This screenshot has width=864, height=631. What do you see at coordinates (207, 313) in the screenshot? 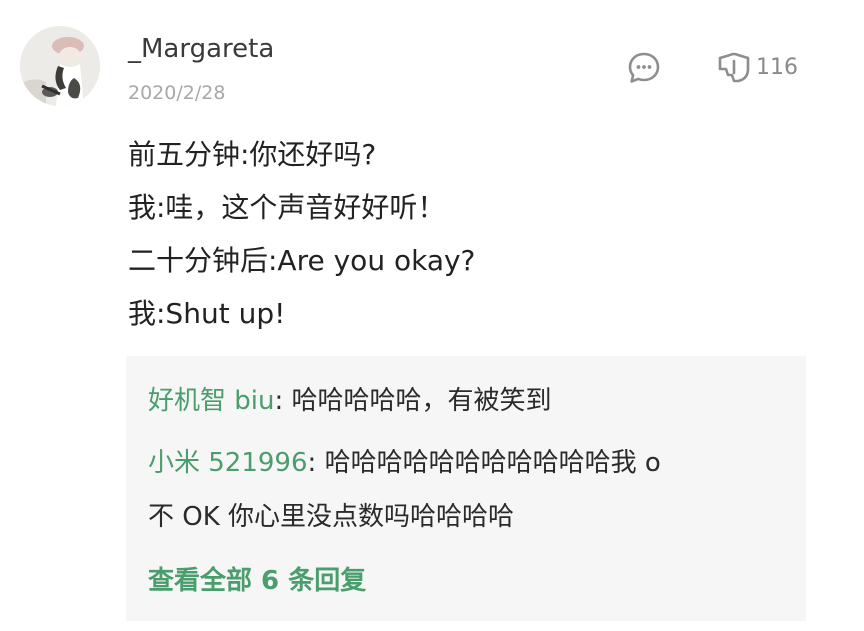
I see `comment-body-line: 我:Shut up!` at bounding box center [207, 313].